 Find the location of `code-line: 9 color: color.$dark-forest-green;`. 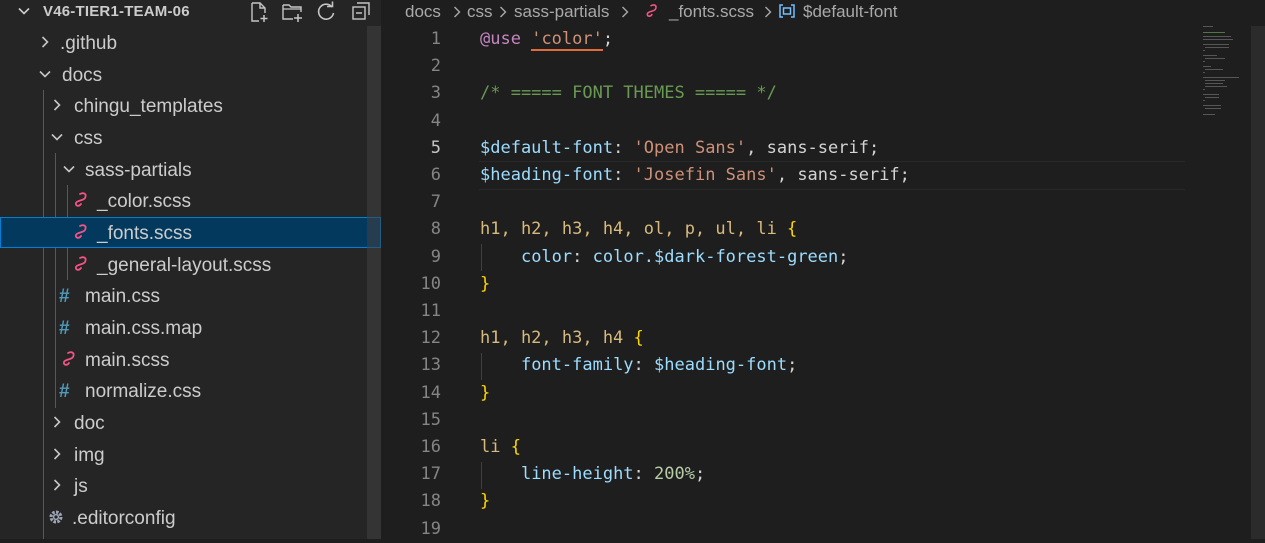

code-line: 9 color: color.$dark-forest-green; is located at coordinates (786, 257).